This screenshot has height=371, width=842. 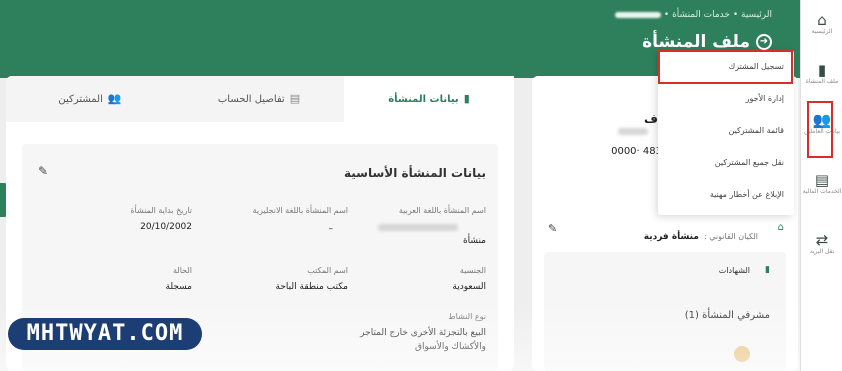 I want to click on users-icon: 👥, so click(x=114, y=98).